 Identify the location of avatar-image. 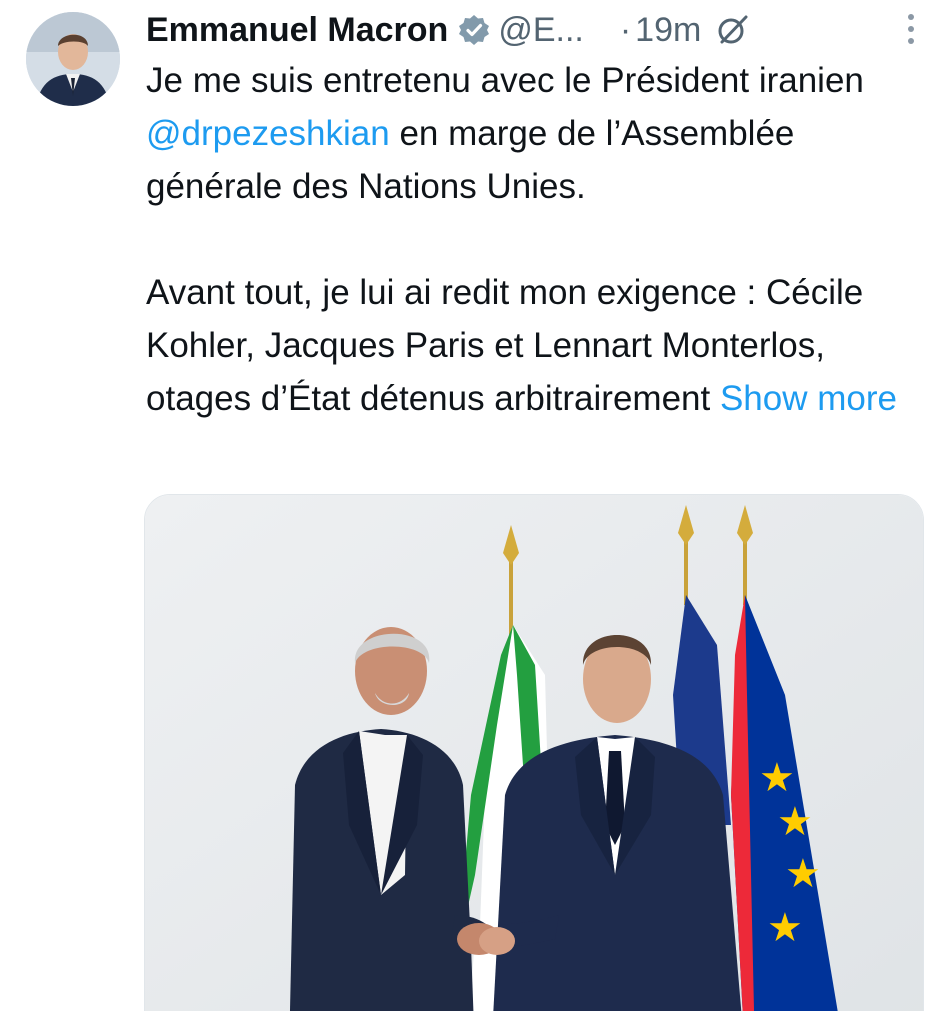
(73, 59).